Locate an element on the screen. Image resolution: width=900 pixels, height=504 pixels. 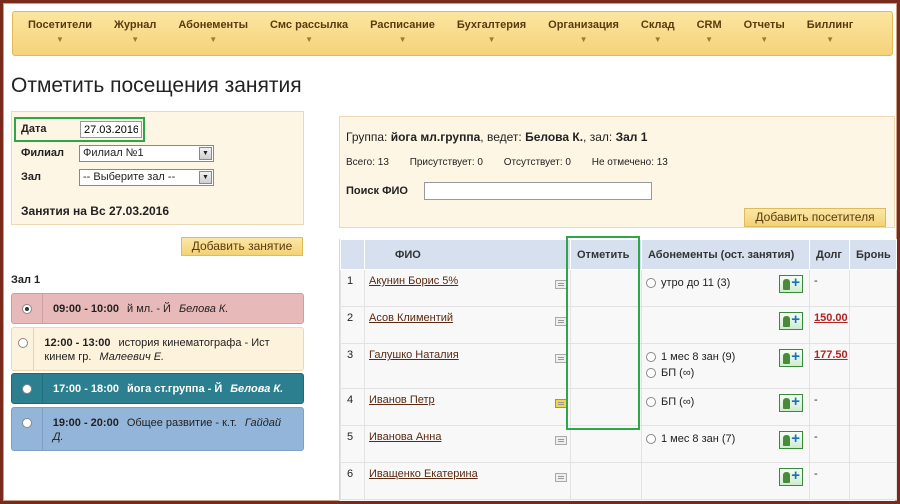
menu-item: Бухгалтерия ▼ is located at coordinates (491, 33).